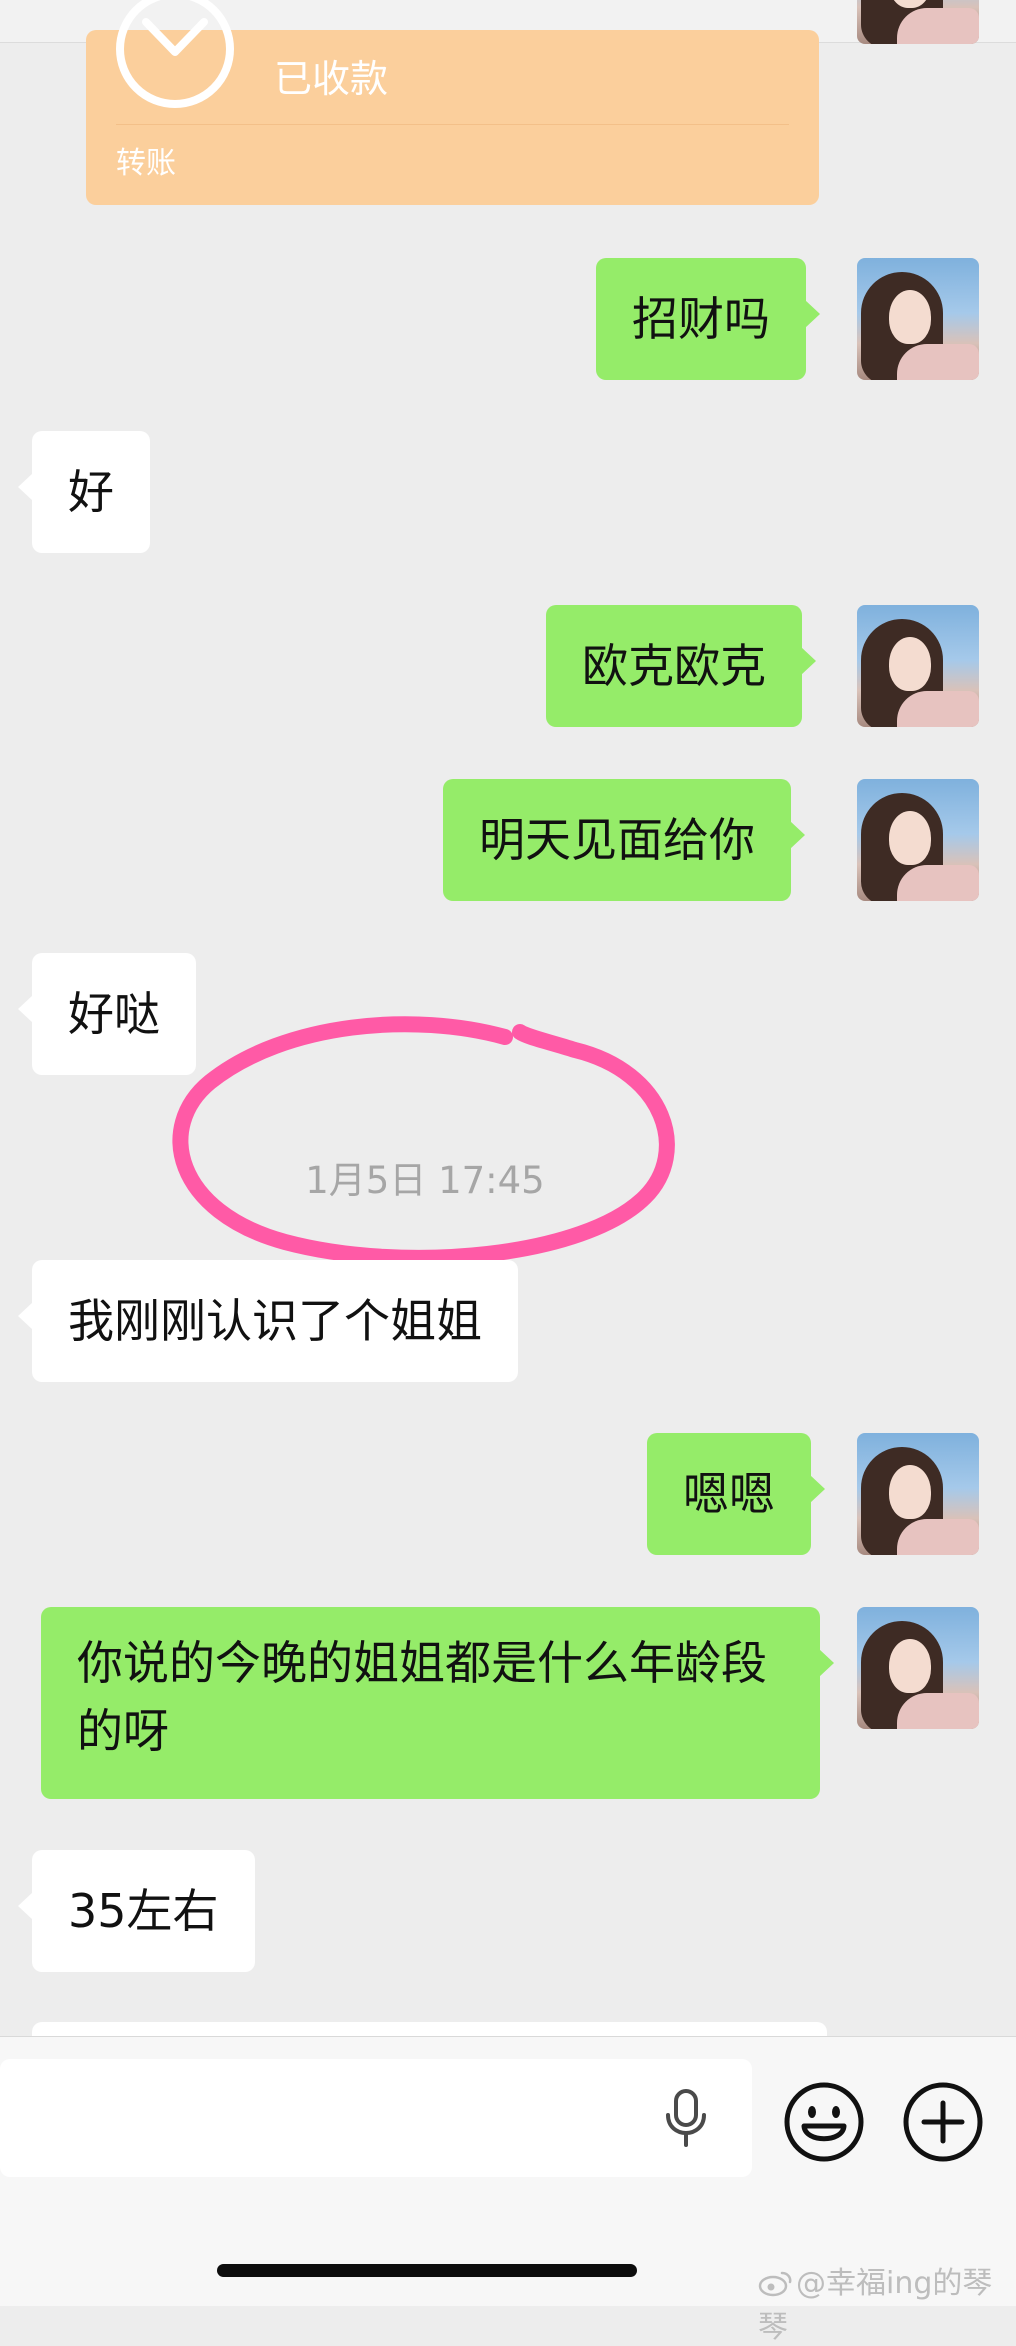 This screenshot has height=2346, width=1016. What do you see at coordinates (775, 2284) in the screenshot?
I see `weibo-logo-icon` at bounding box center [775, 2284].